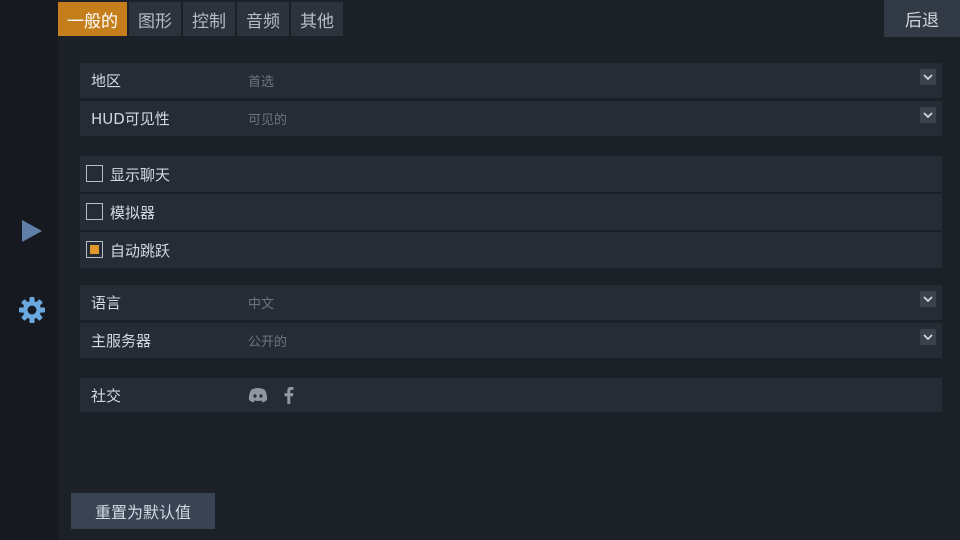 This screenshot has width=960, height=540. Describe the element at coordinates (155, 19) in the screenshot. I see `tab-graphics: 图形` at that location.